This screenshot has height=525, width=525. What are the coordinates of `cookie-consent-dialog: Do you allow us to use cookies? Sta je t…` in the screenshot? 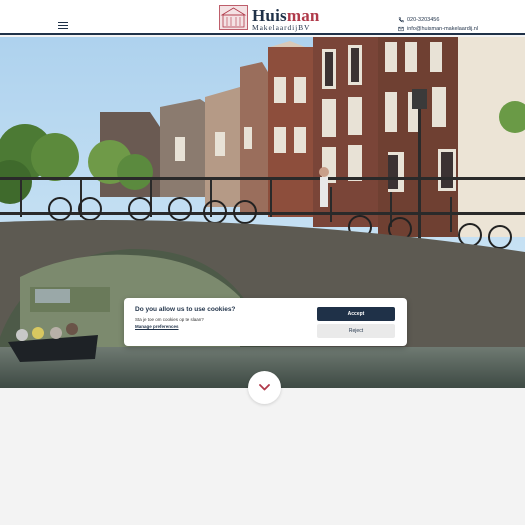 It's located at (265, 322).